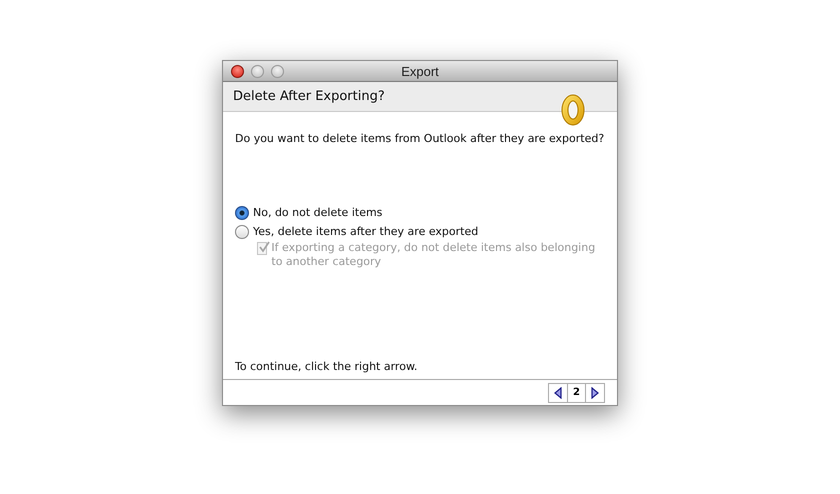 The image size is (840, 494). Describe the element at coordinates (365, 232) in the screenshot. I see `option-label: Yes, delete items after they are exported` at that location.